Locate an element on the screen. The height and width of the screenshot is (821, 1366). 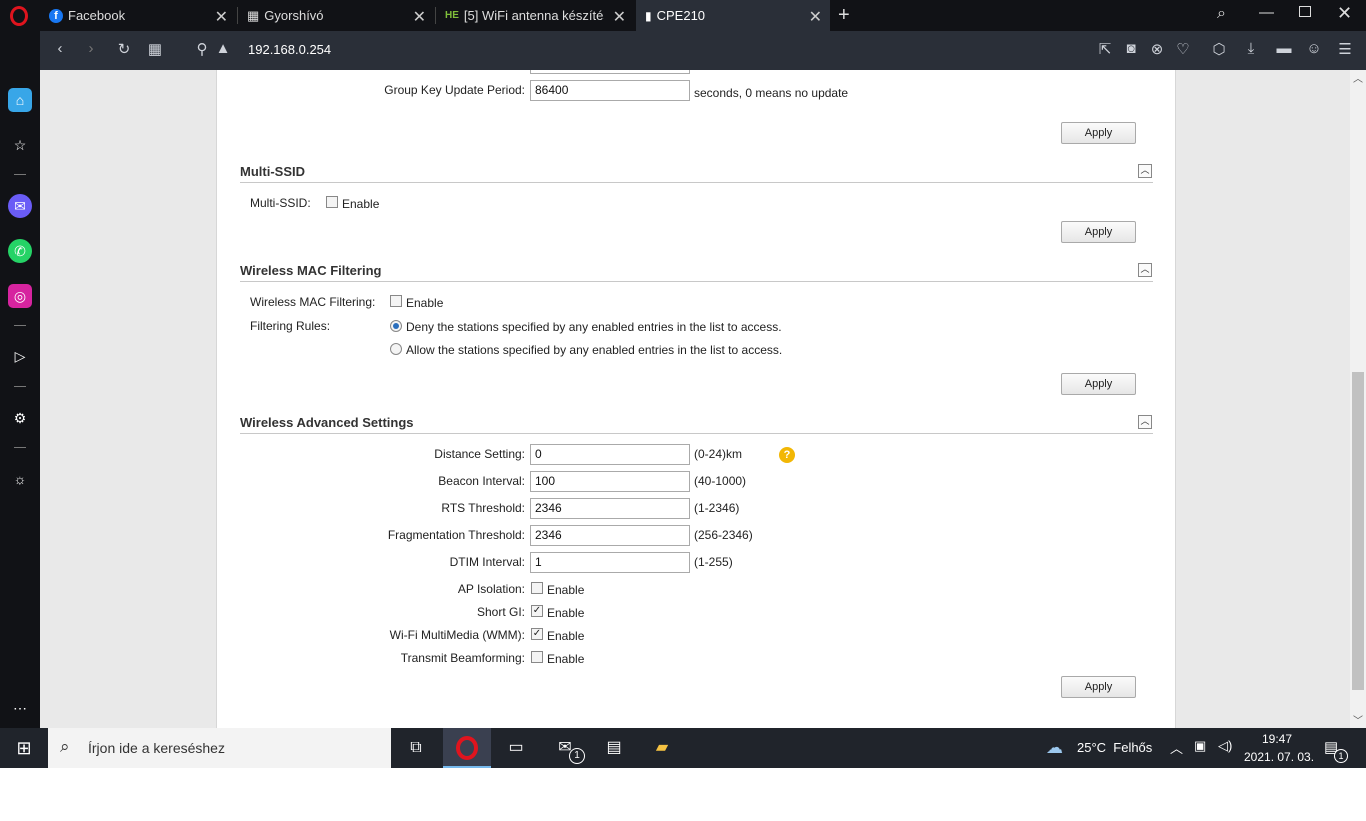
filtering-rules-label: Filtering Rules: is located at coordinates (290, 326).